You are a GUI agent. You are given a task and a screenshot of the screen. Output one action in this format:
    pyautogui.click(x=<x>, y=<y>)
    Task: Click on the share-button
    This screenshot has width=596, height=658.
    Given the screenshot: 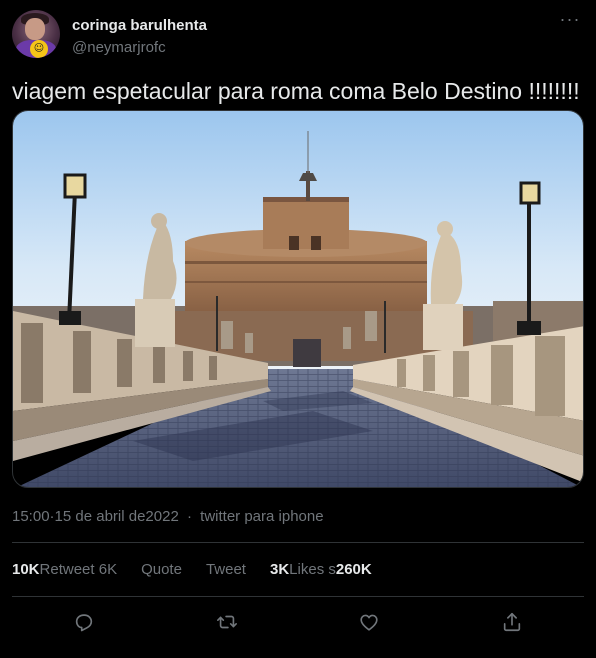 What is the action you would take?
    pyautogui.click(x=512, y=622)
    